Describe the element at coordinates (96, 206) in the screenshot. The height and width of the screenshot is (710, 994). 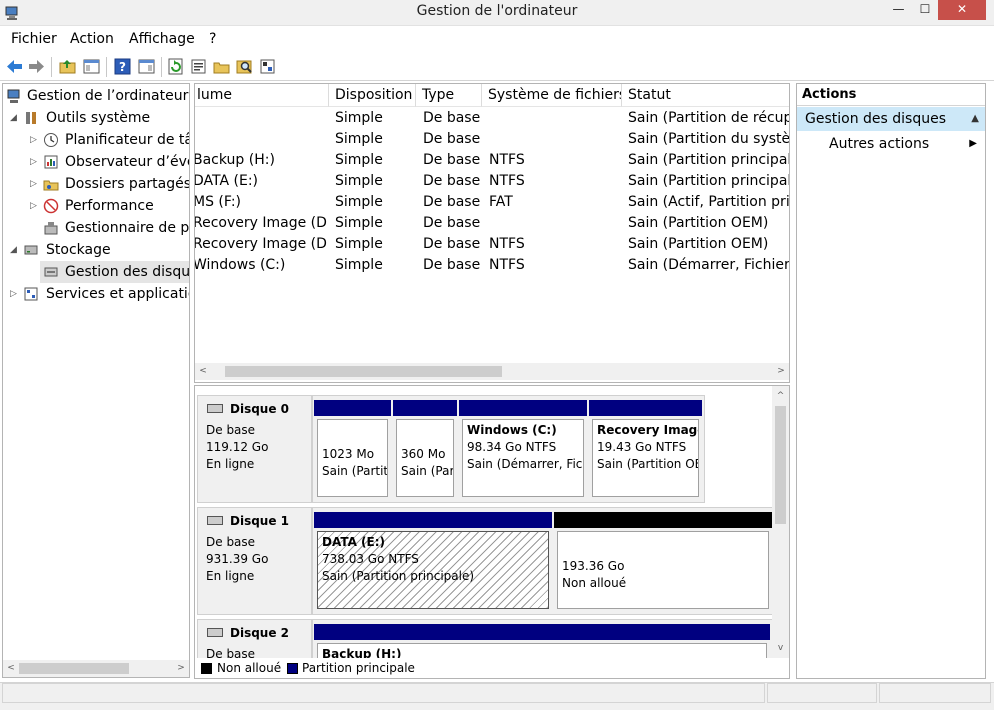
I see `tree-item: ▷ Performance` at that location.